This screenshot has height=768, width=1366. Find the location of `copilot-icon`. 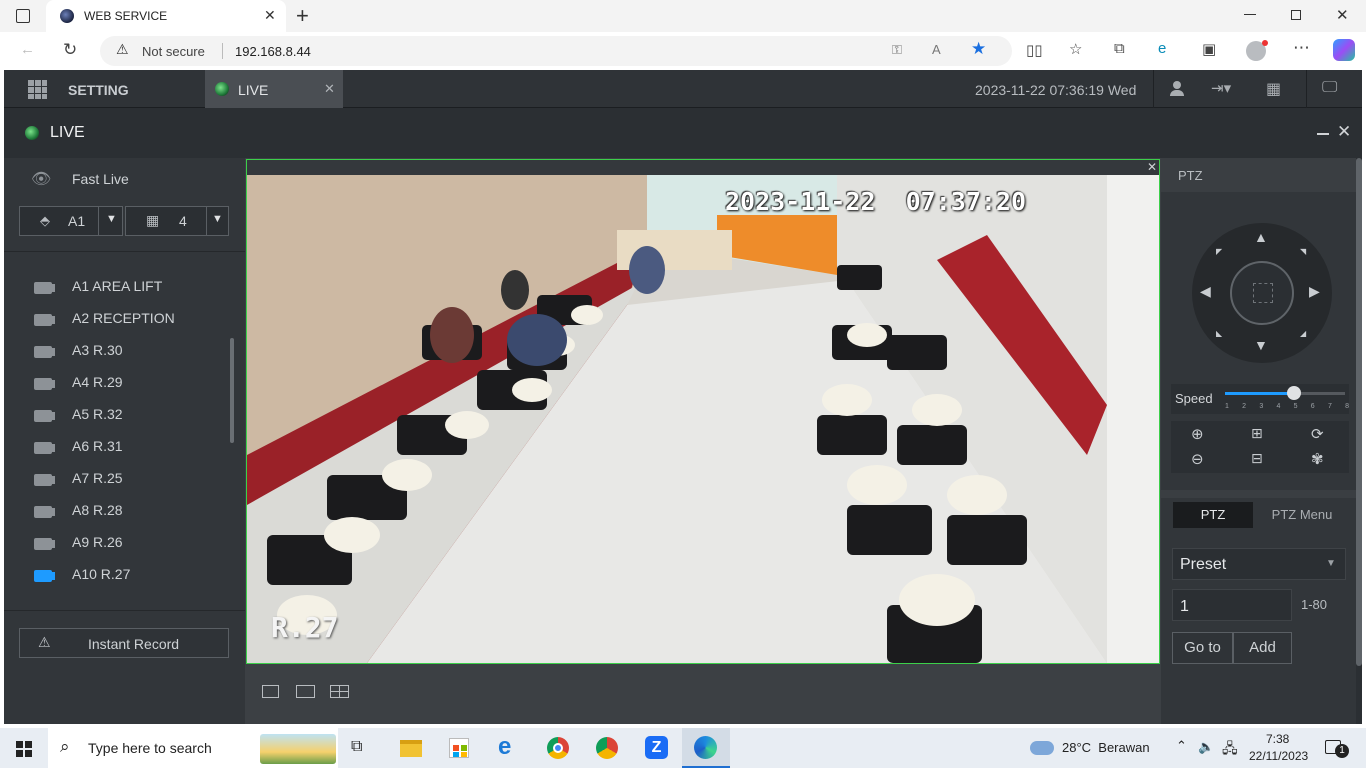

copilot-icon is located at coordinates (1344, 50).